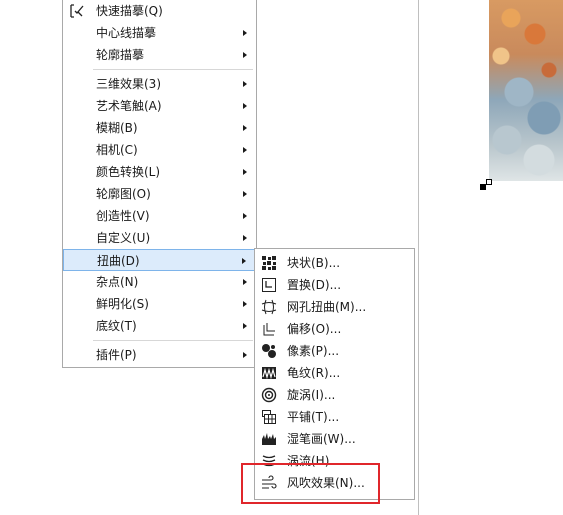 This screenshot has width=563, height=515. I want to click on menu-item-texture: 底纹(T), so click(159, 326).